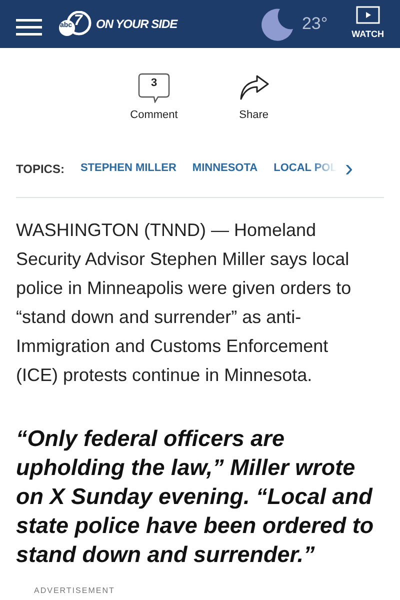  I want to click on advertisement-label: ADVERTISEMENT, so click(75, 590).